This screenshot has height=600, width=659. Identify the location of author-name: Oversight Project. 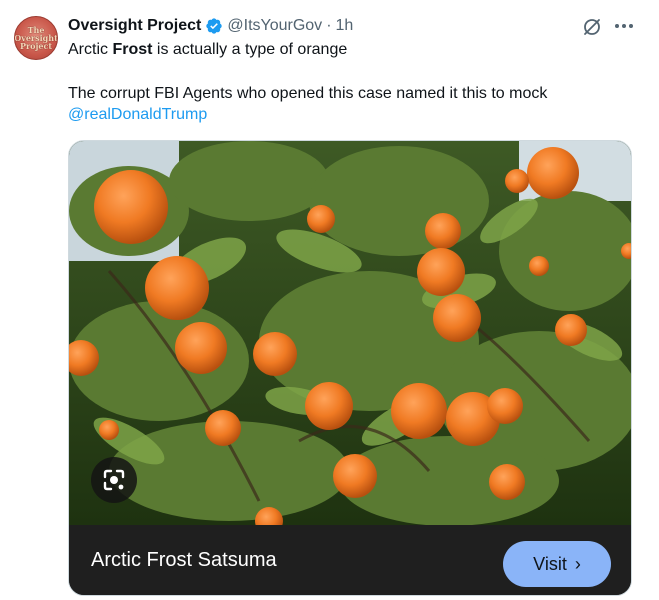
(134, 26).